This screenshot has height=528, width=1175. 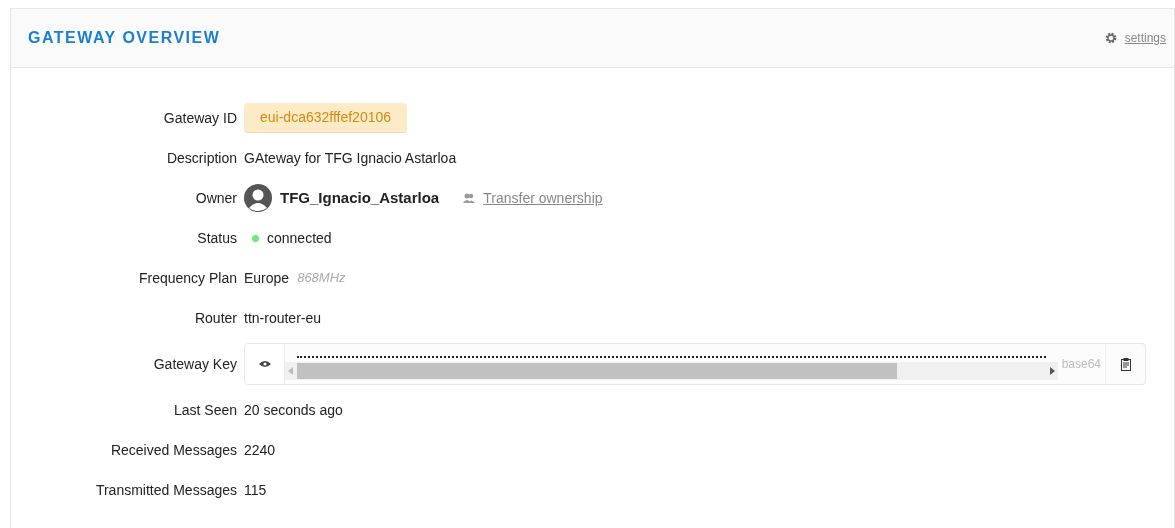 I want to click on users-icon, so click(x=469, y=198).